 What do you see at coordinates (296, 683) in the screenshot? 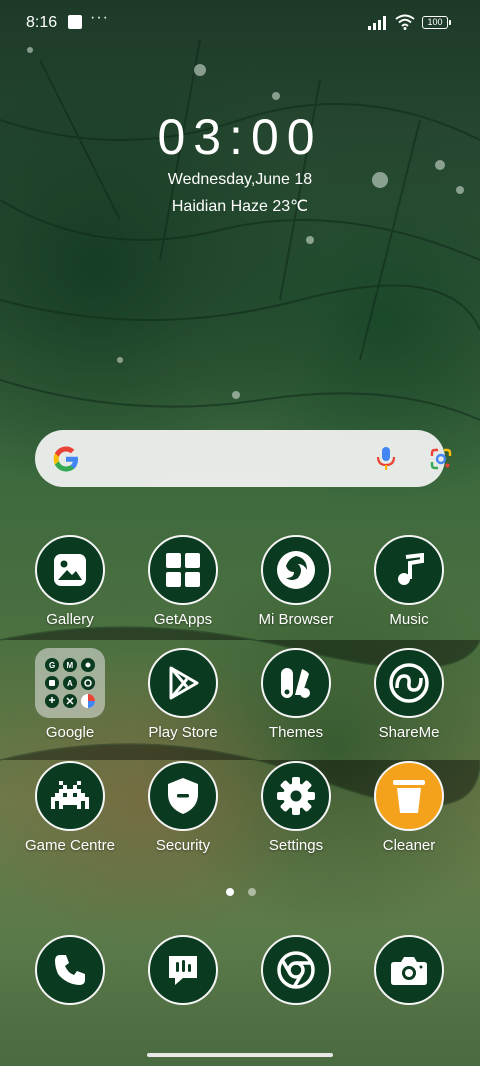
I see `themes-icon` at bounding box center [296, 683].